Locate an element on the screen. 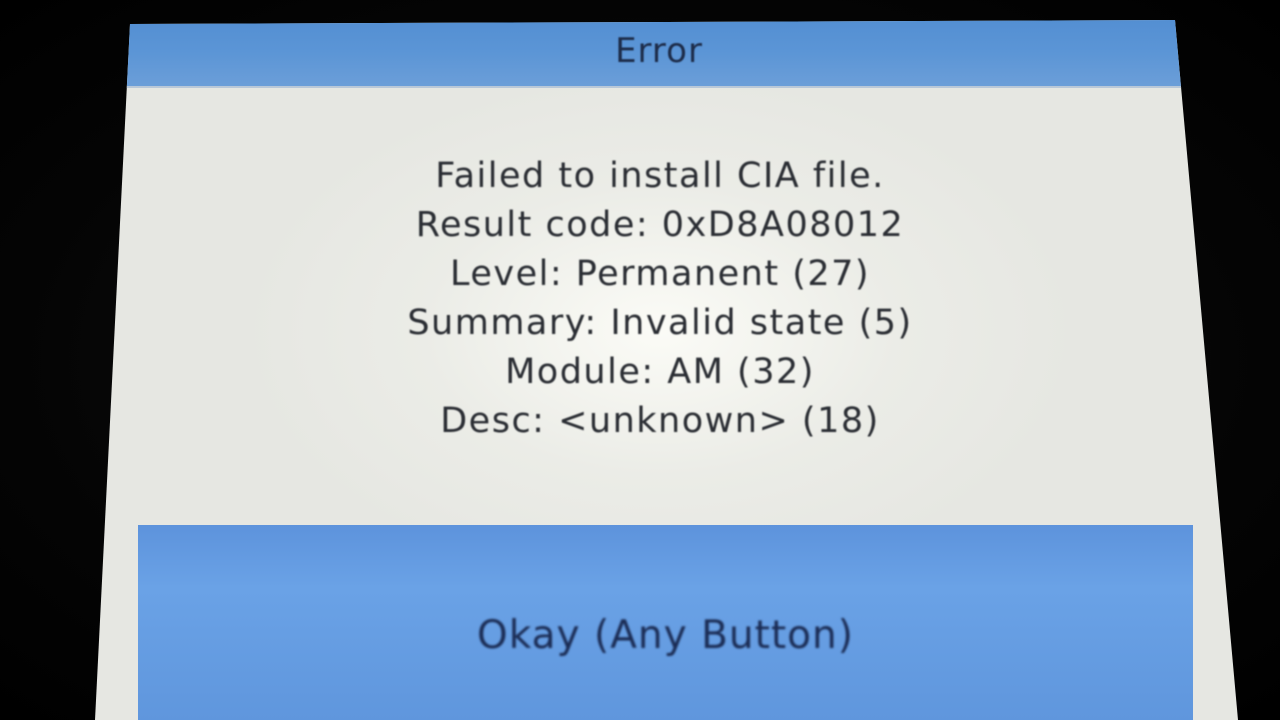  error-line-level: Level: Permanent (27) is located at coordinates (660, 274).